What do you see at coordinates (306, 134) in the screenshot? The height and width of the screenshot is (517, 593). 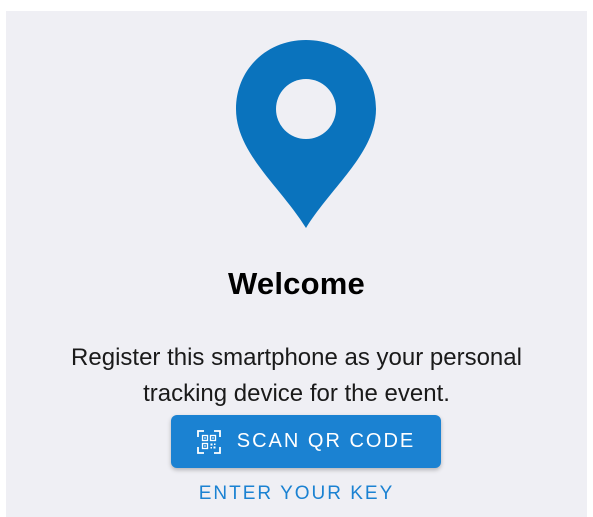 I see `location-pin-icon` at bounding box center [306, 134].